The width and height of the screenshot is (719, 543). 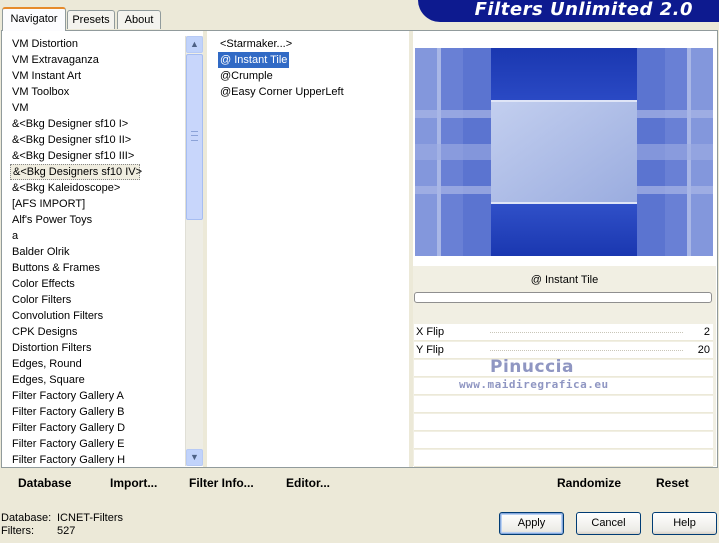 What do you see at coordinates (583, 10) in the screenshot?
I see `banner-title: Filters Unlimited 2.0` at bounding box center [583, 10].